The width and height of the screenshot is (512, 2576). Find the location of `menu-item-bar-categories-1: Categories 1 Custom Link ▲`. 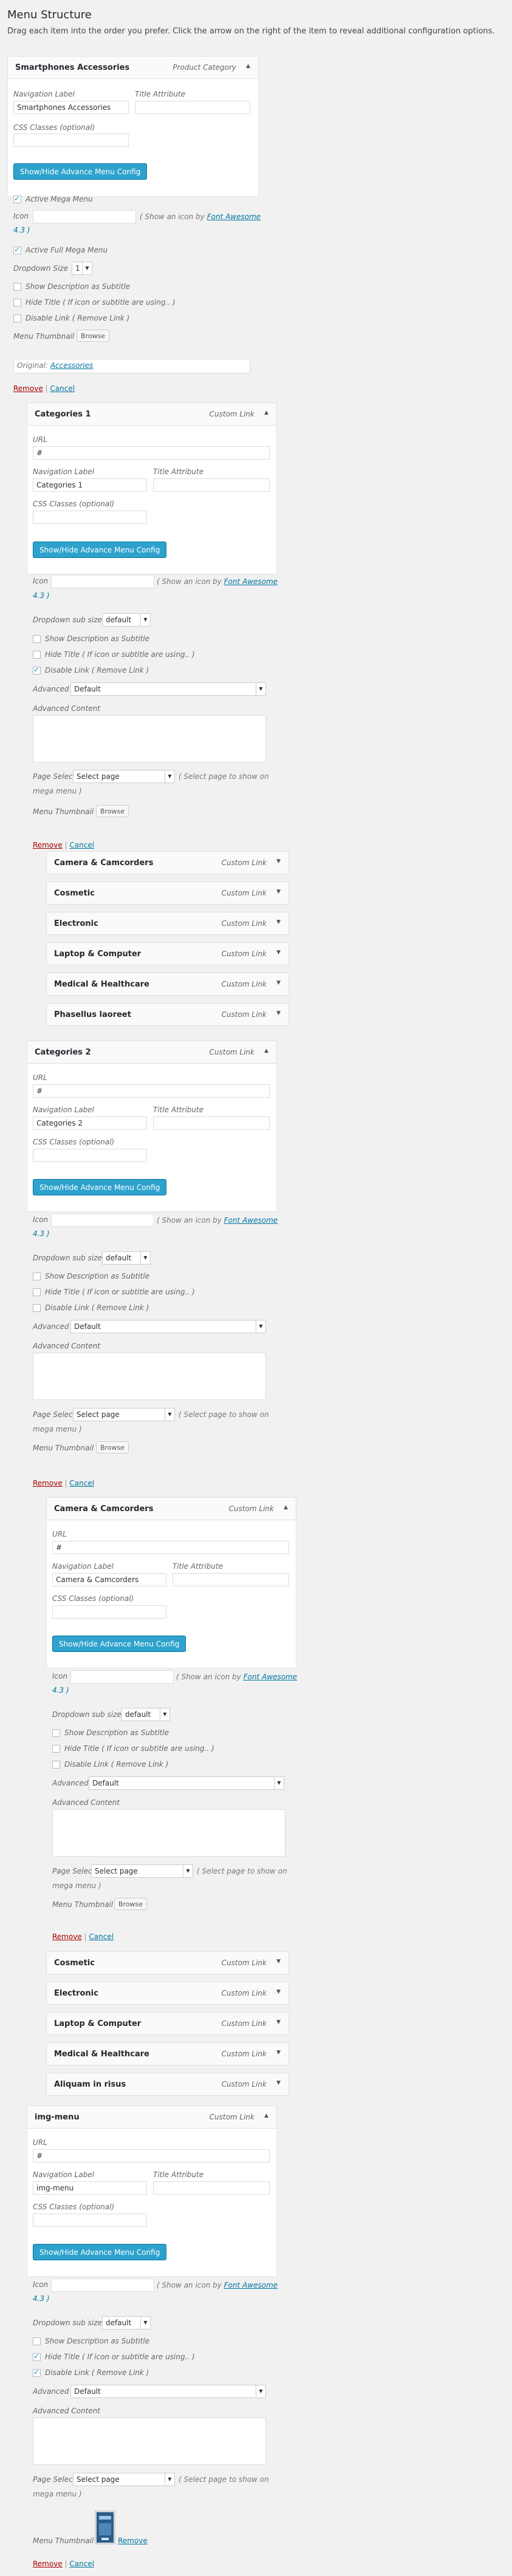

menu-item-bar-categories-1: Categories 1 Custom Link ▲ is located at coordinates (152, 414).